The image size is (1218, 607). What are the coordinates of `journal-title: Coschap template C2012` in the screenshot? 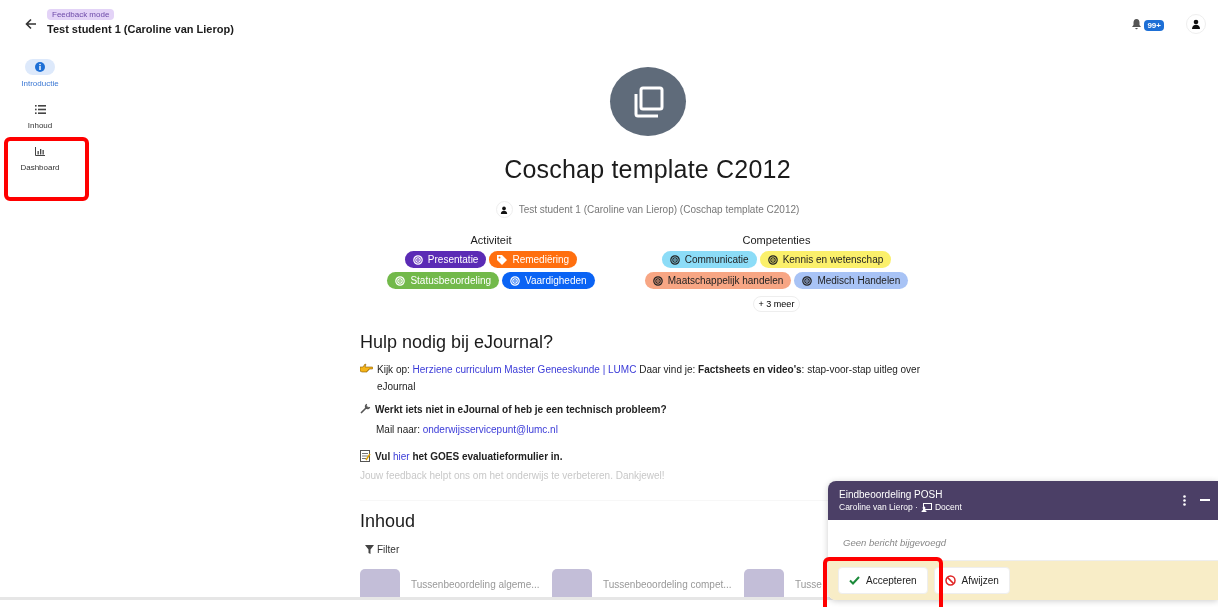 It's located at (647, 169).